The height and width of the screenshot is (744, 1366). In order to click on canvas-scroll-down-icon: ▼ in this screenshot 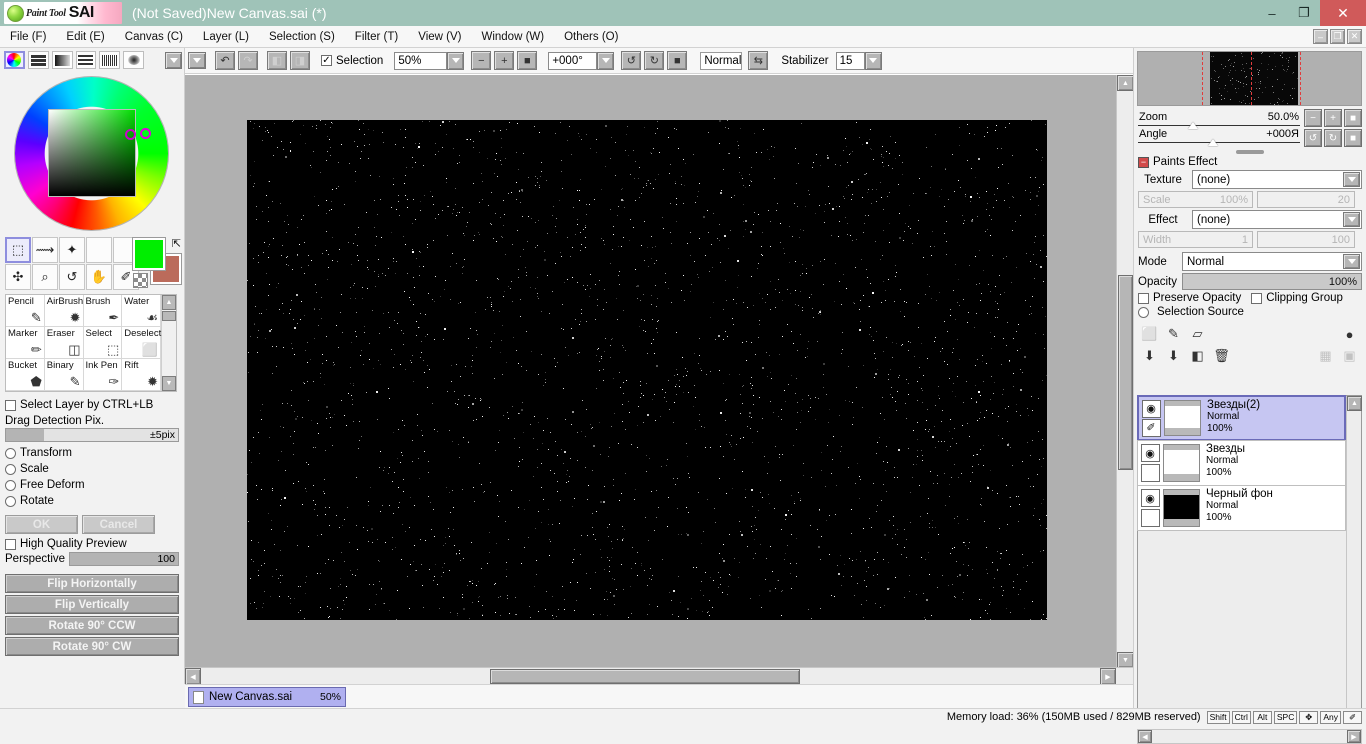, I will do `click(1125, 660)`.